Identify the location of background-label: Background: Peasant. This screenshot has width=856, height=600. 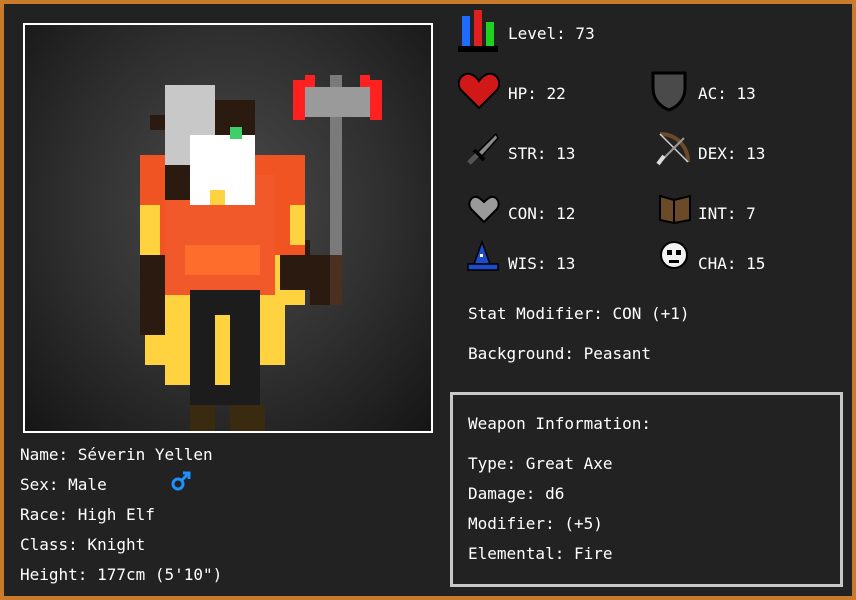
(560, 353).